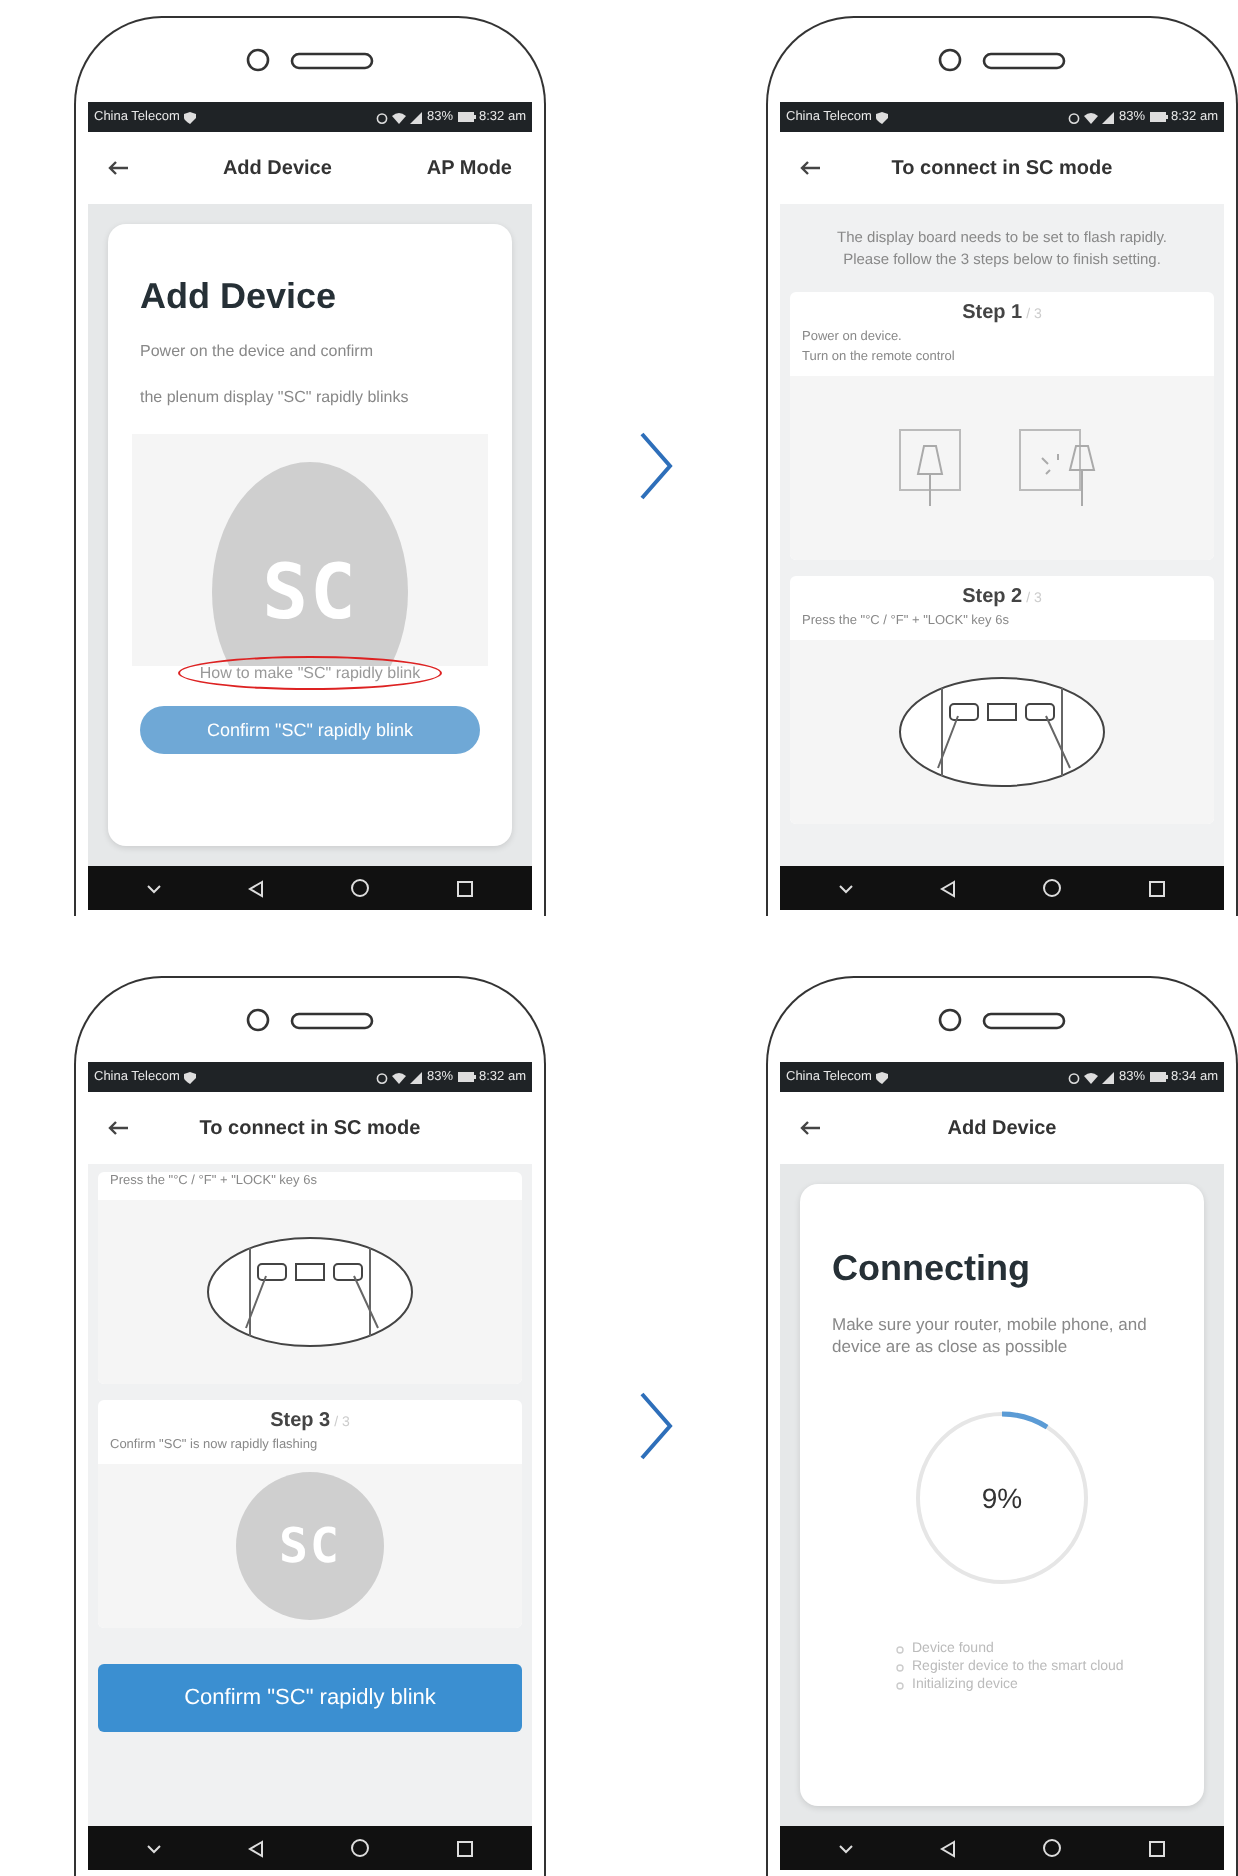 Image resolution: width=1238 pixels, height=1876 pixels. Describe the element at coordinates (469, 168) in the screenshot. I see `ap-mode-link: AP Mode` at that location.